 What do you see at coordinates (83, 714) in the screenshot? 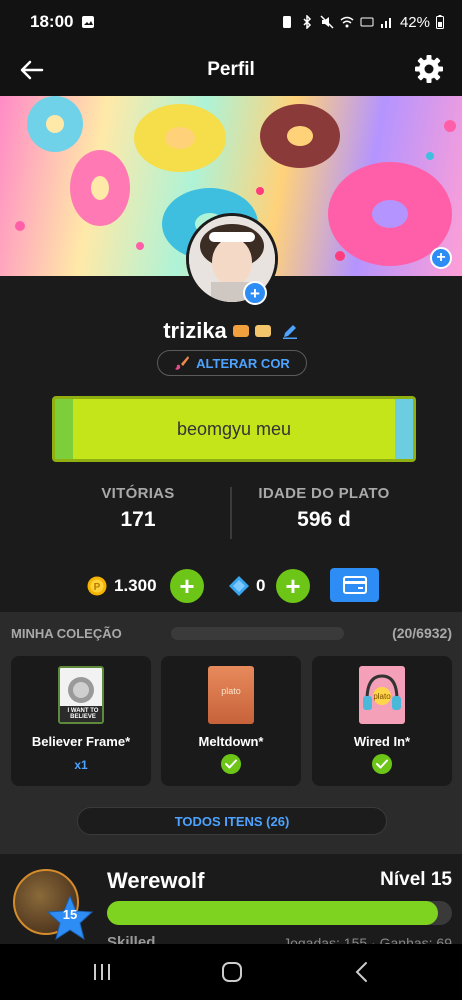
I see `believer-frame-caption: I WANT TO BELIEVE` at bounding box center [83, 714].